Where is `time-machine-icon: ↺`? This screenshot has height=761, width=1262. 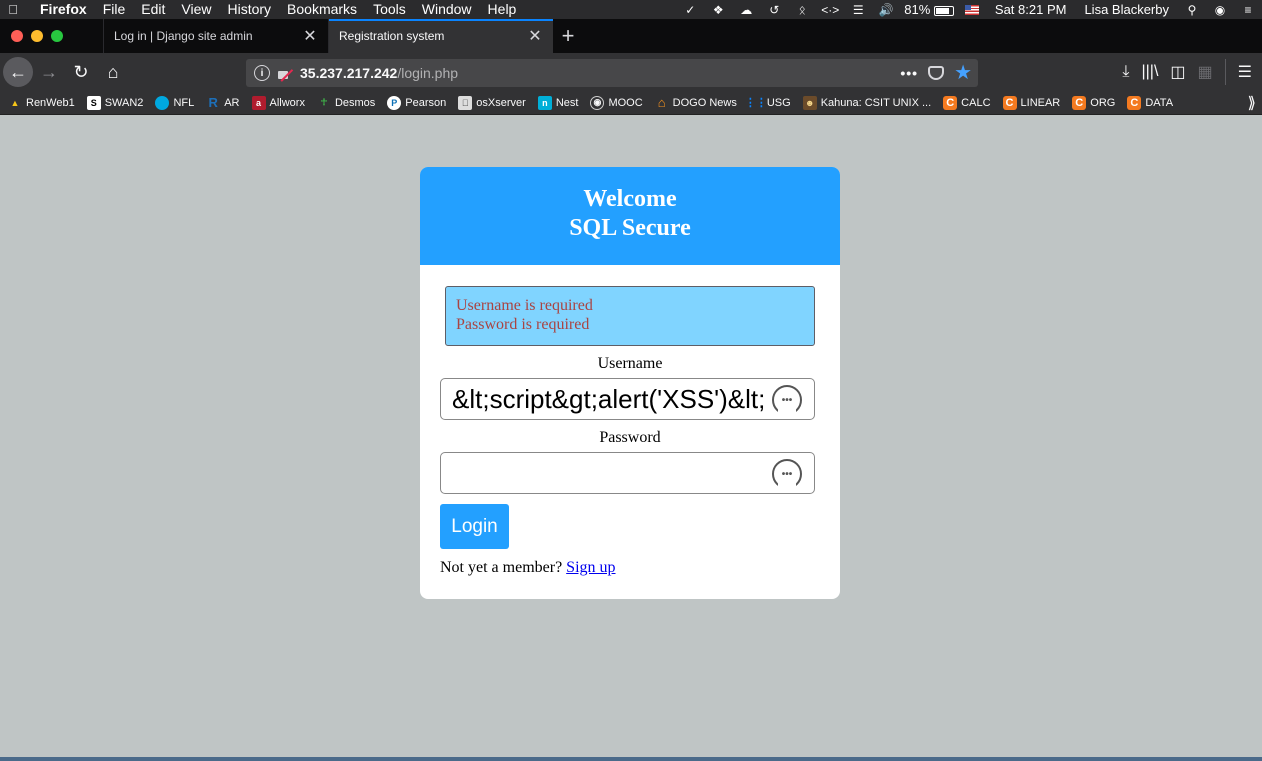 time-machine-icon: ↺ is located at coordinates (774, 10).